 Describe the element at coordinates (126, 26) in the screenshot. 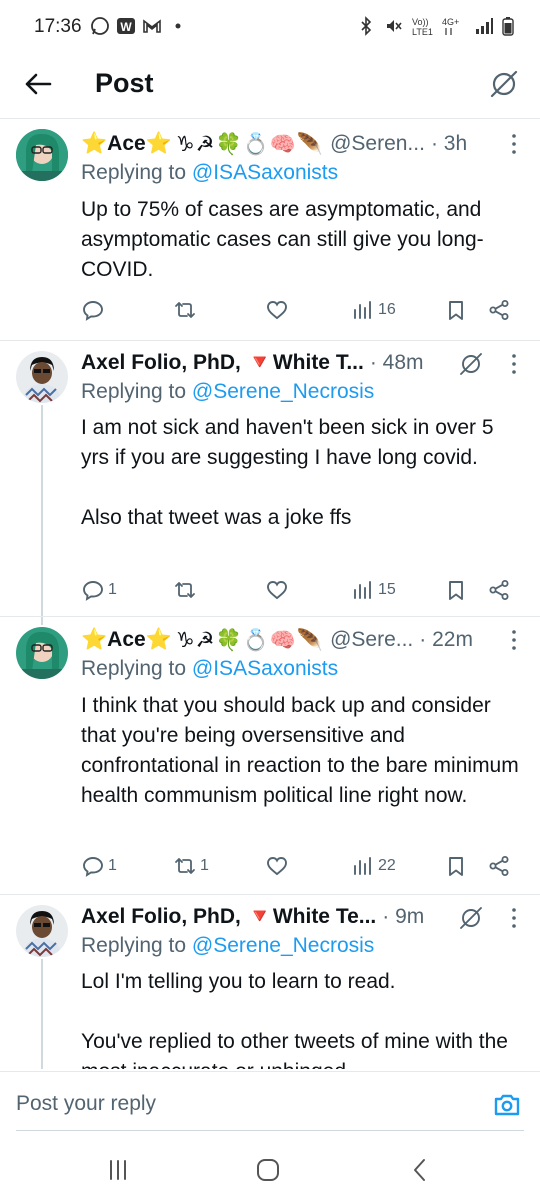

I see `w-app-icon: W` at that location.